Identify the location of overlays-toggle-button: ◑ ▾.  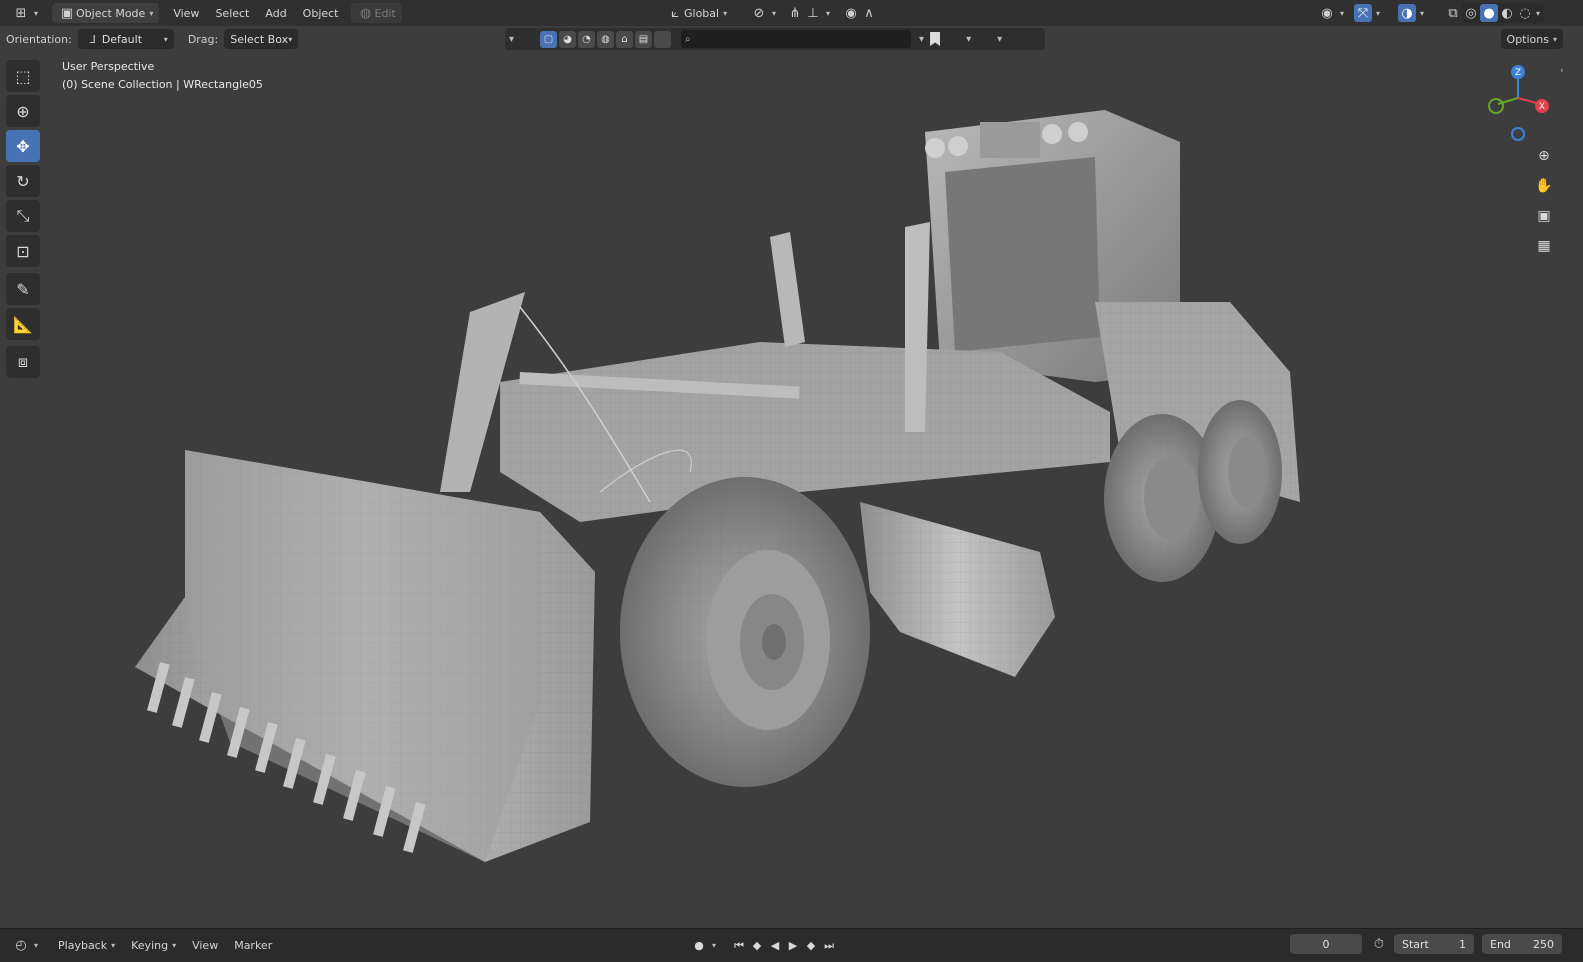
(1411, 13).